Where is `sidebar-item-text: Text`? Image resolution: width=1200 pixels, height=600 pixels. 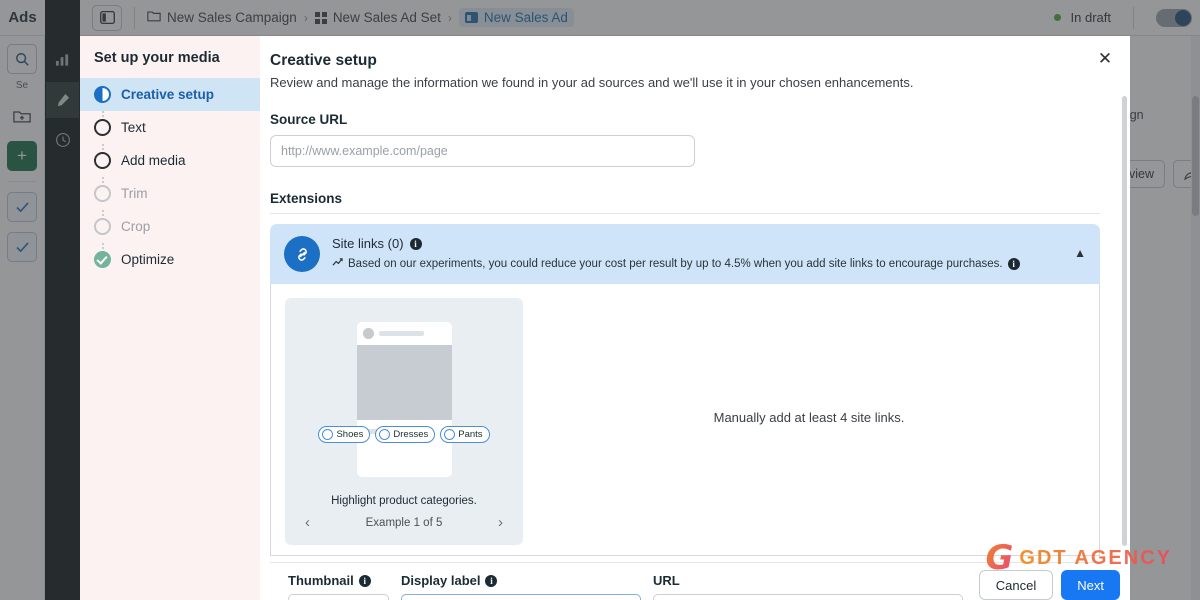 sidebar-item-text: Text is located at coordinates (170, 127).